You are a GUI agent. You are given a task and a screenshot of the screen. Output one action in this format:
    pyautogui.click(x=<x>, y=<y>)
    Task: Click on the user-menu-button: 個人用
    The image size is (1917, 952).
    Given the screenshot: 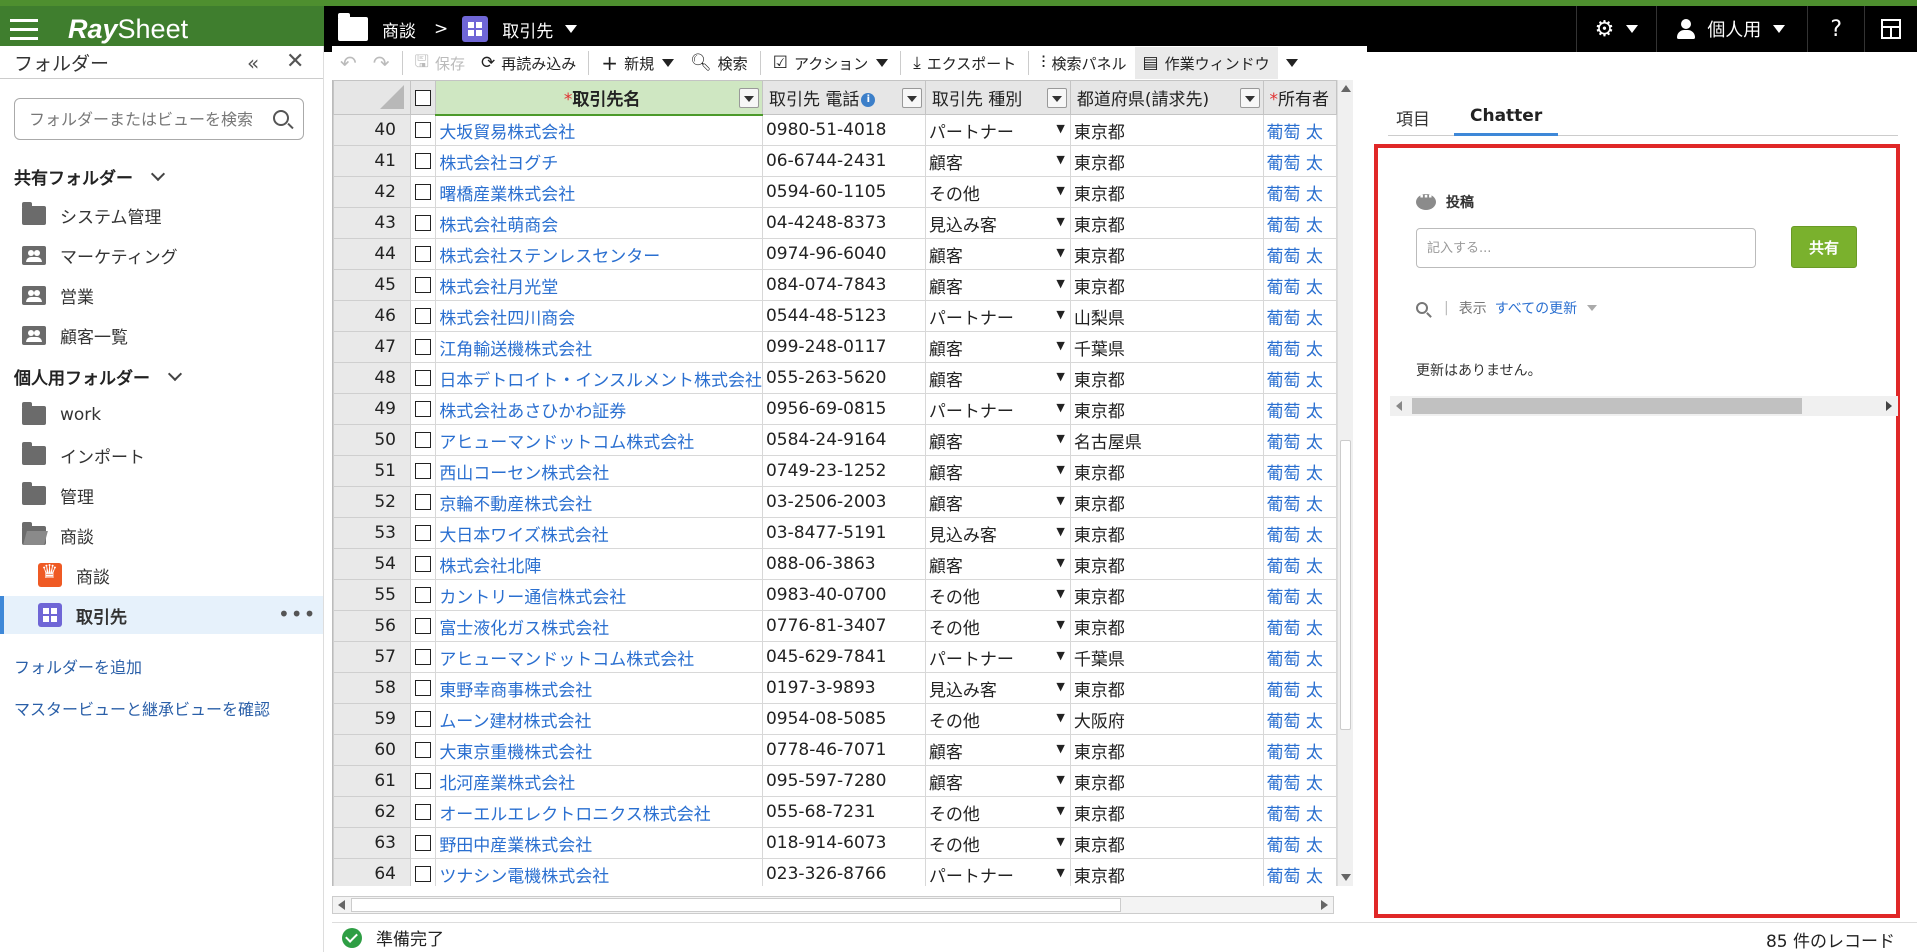 What is the action you would take?
    pyautogui.click(x=1731, y=29)
    